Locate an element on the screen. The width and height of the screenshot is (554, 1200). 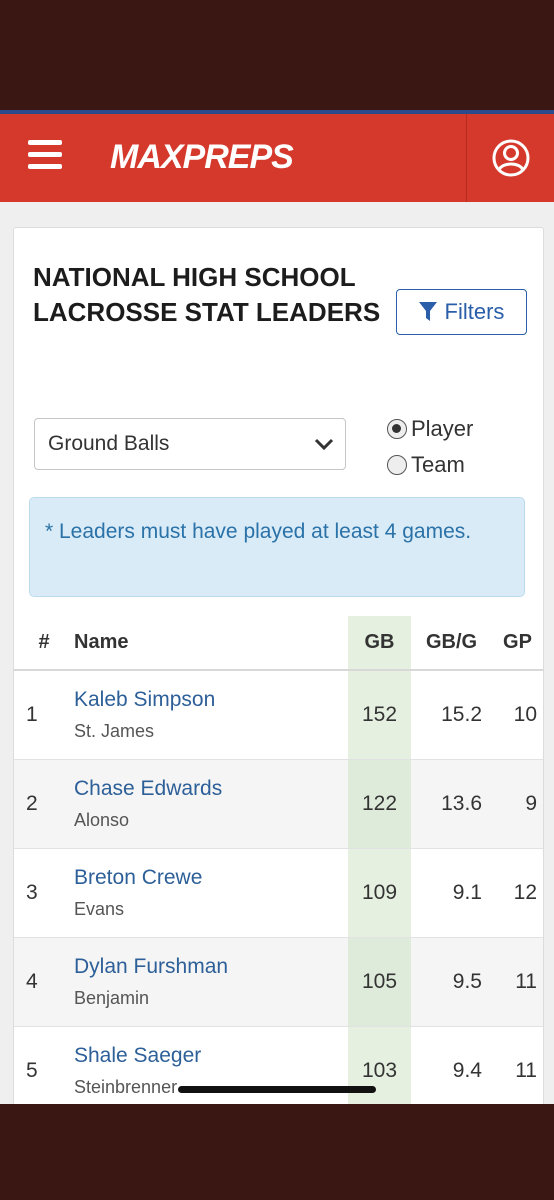
col-gbg-header: GB/G is located at coordinates (451, 643).